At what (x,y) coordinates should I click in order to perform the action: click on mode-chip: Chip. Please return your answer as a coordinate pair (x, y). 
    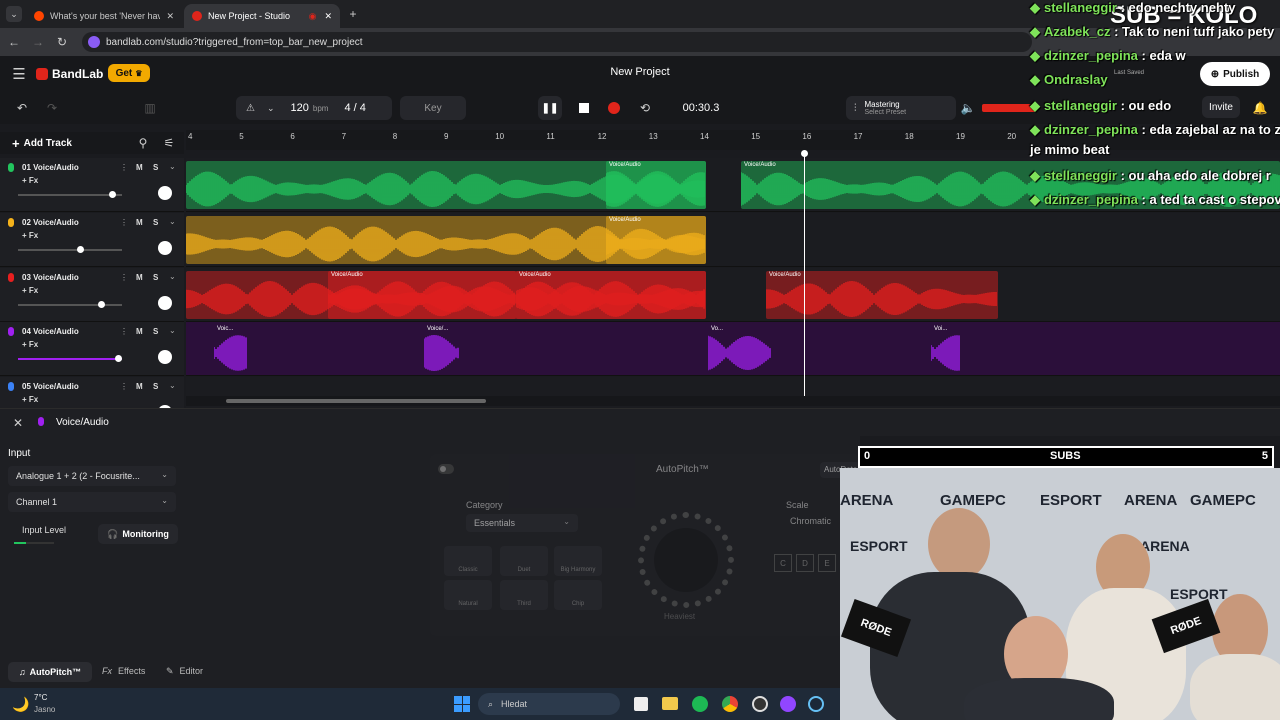
    Looking at the image, I should click on (578, 595).